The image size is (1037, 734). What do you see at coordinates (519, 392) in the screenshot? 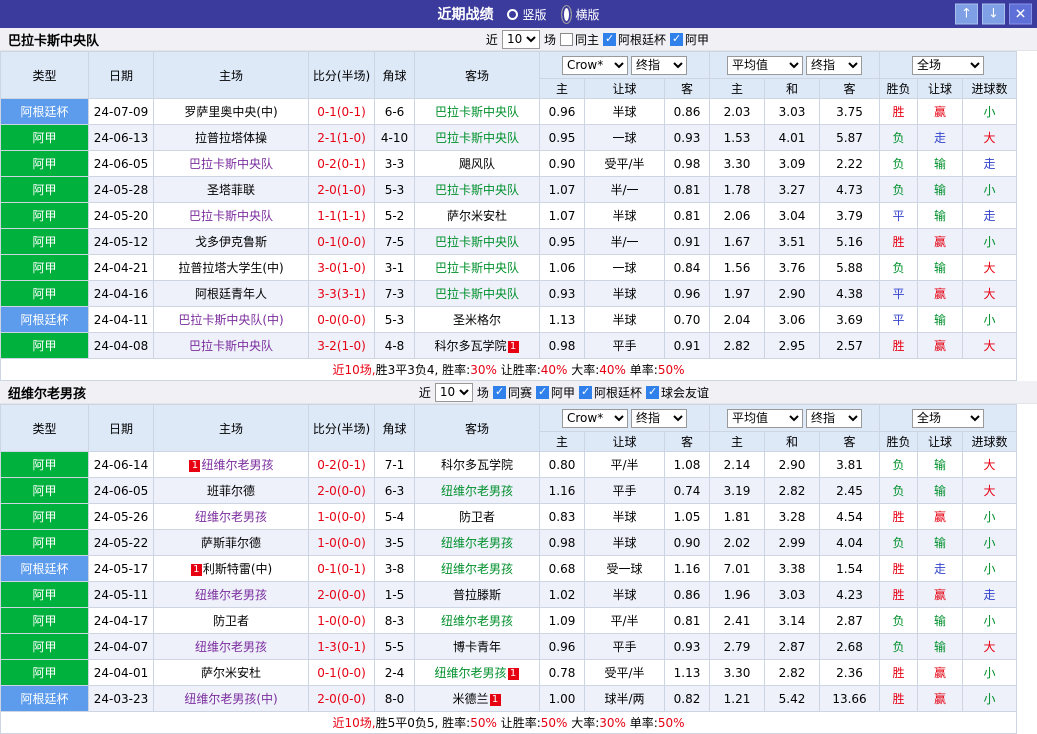
I see `checkbox-label: 同赛` at bounding box center [519, 392].